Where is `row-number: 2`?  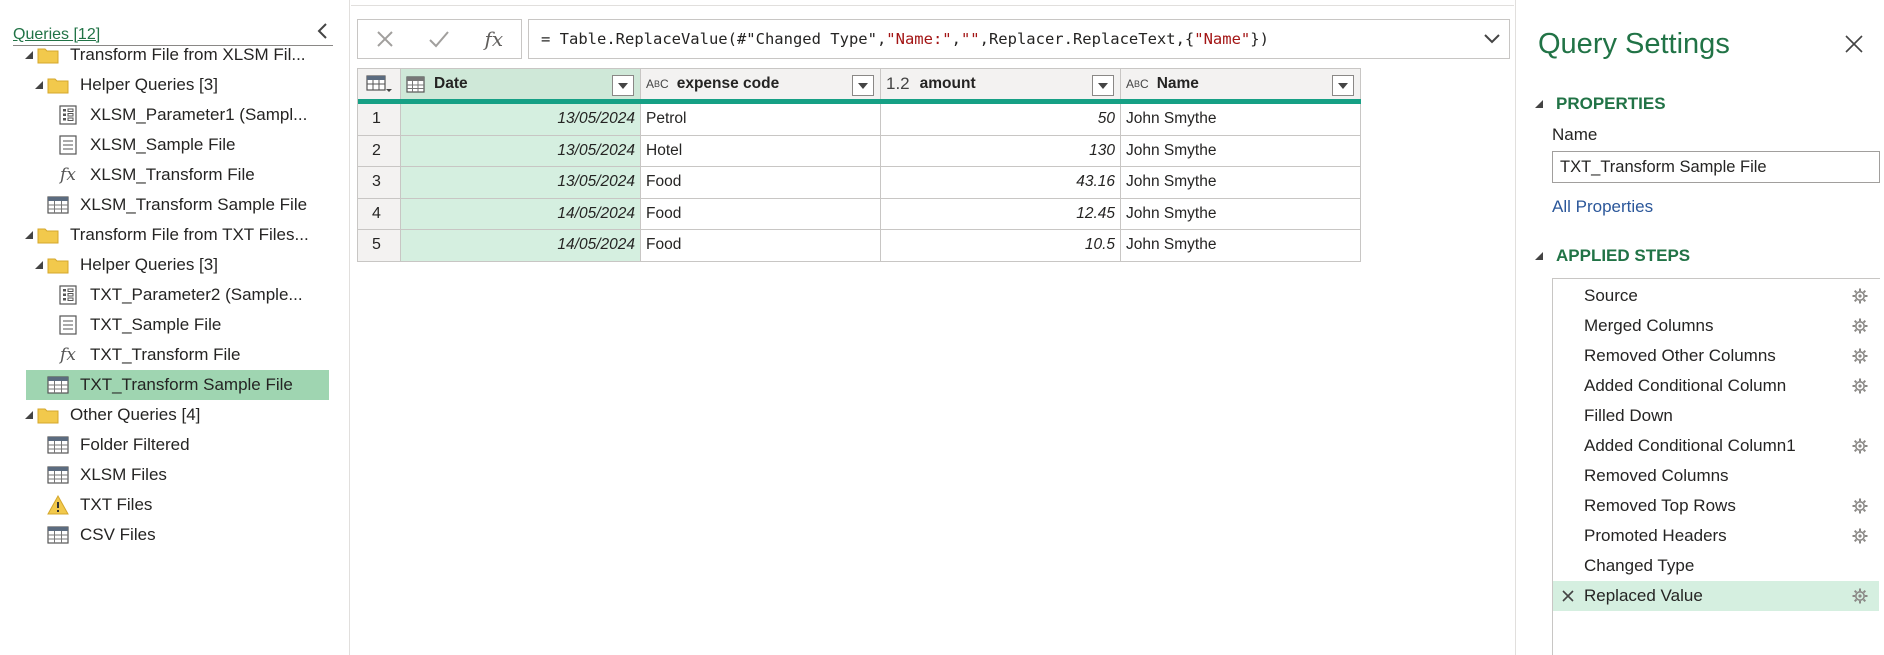 row-number: 2 is located at coordinates (379, 150).